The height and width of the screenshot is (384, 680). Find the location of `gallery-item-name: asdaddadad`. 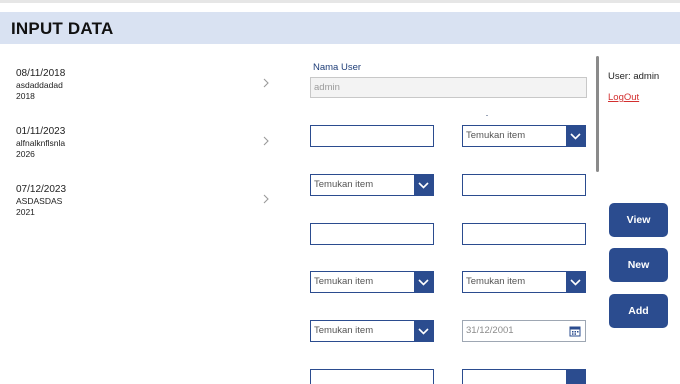

gallery-item-name: asdaddadad is located at coordinates (39, 85).